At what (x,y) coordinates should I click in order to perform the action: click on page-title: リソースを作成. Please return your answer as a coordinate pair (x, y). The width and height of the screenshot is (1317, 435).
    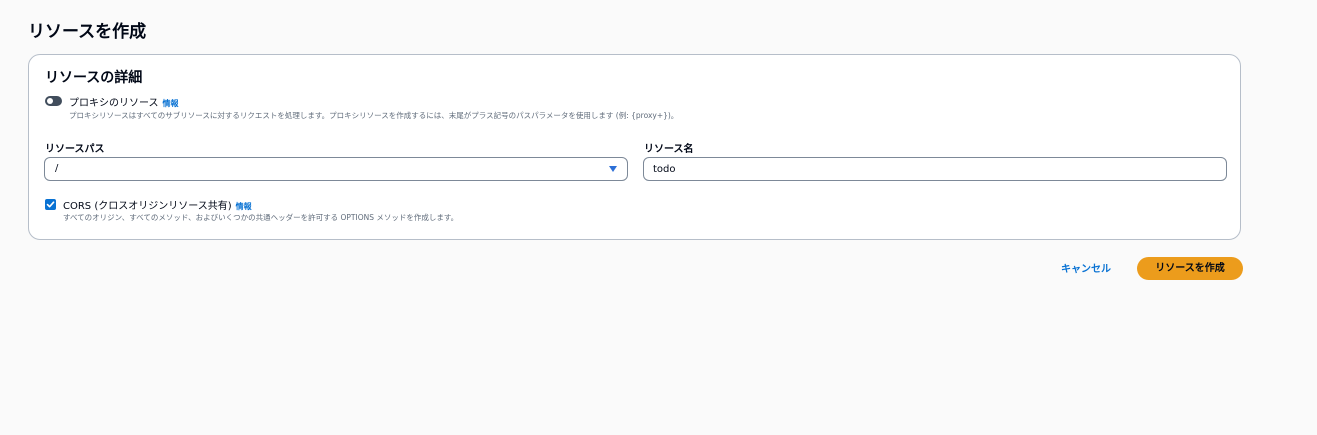
    Looking at the image, I should click on (87, 32).